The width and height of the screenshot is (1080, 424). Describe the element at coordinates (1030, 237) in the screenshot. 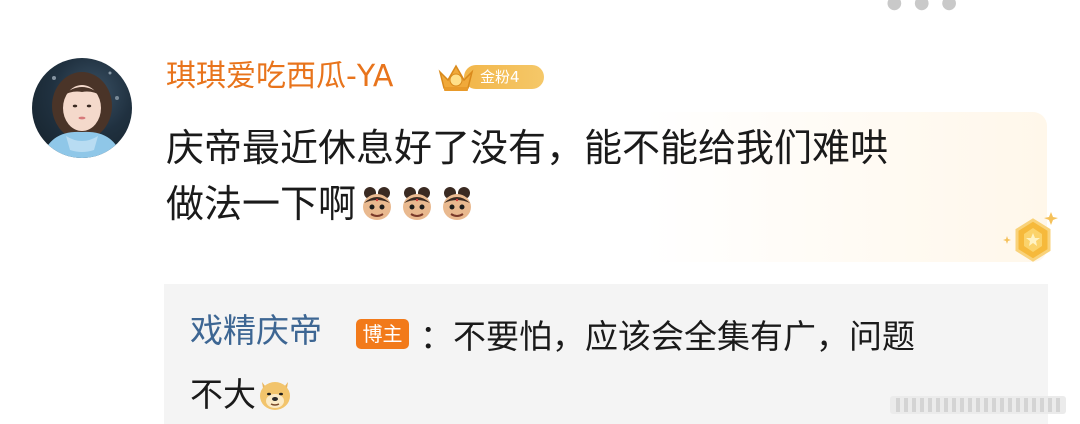

I see `gold-medal-icon` at that location.